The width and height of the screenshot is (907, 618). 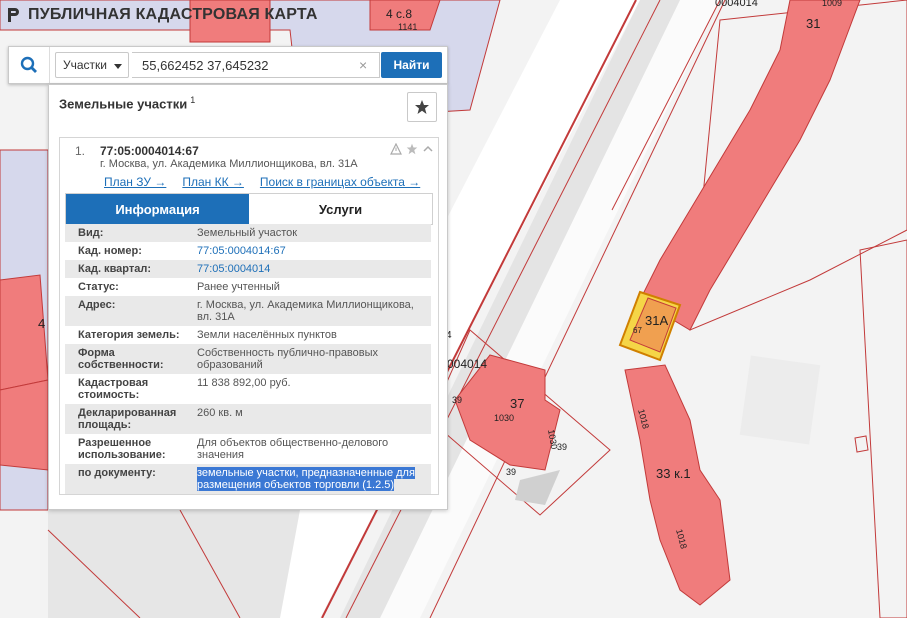 I want to click on favorite-button, so click(x=422, y=107).